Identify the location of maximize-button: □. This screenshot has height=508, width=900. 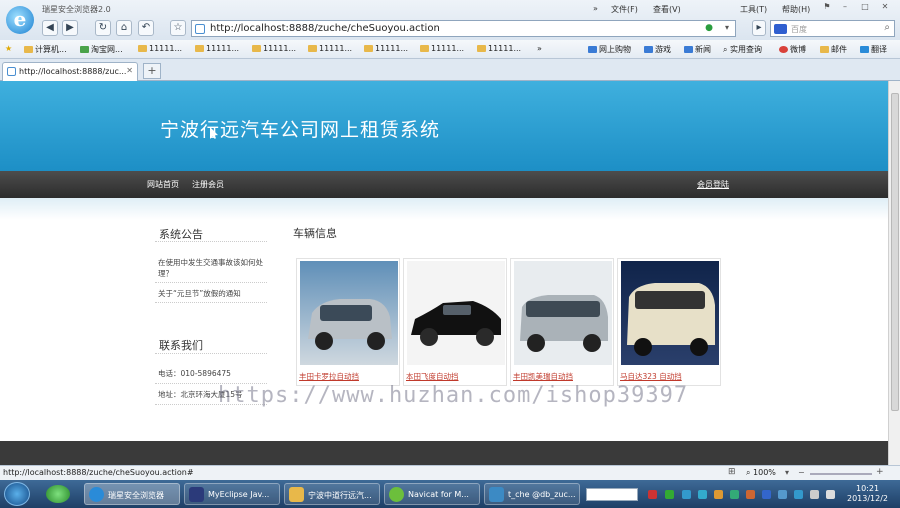
(865, 7).